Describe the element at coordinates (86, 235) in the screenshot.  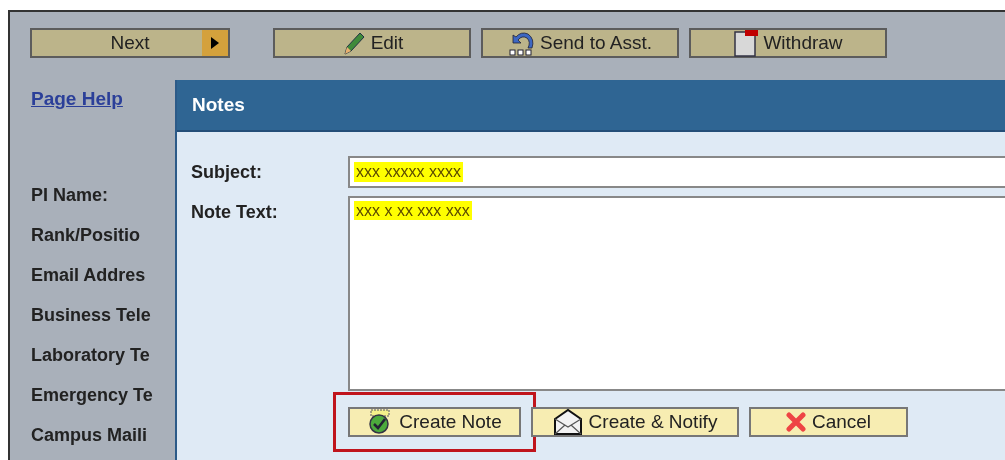
I see `field-label: Rank/Positio` at that location.